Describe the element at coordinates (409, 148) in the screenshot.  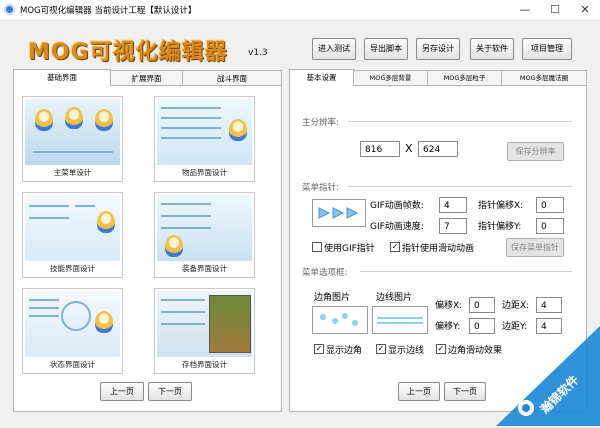
I see `resolution-separator: X` at that location.